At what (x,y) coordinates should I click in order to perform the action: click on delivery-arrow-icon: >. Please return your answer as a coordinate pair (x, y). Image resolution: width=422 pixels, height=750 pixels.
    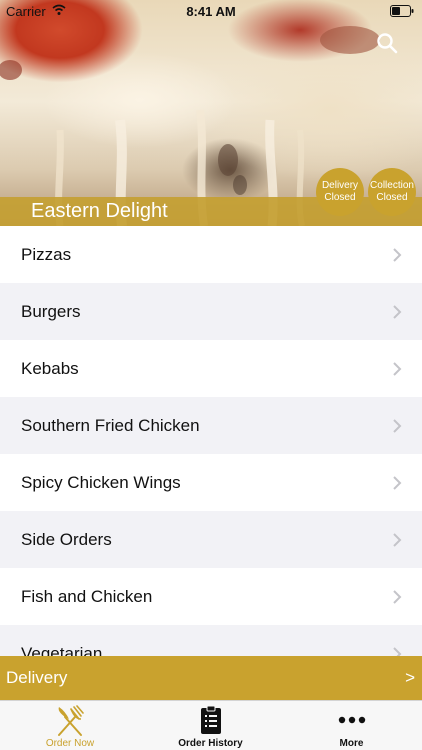
    Looking at the image, I should click on (410, 677).